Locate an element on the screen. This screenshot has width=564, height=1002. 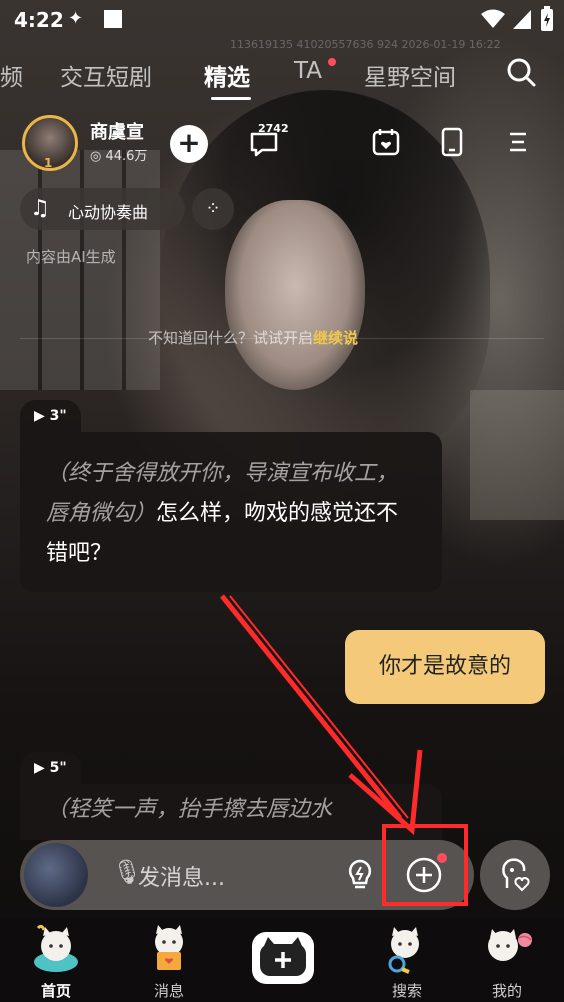
annotation-highlight-box is located at coordinates (425, 865).